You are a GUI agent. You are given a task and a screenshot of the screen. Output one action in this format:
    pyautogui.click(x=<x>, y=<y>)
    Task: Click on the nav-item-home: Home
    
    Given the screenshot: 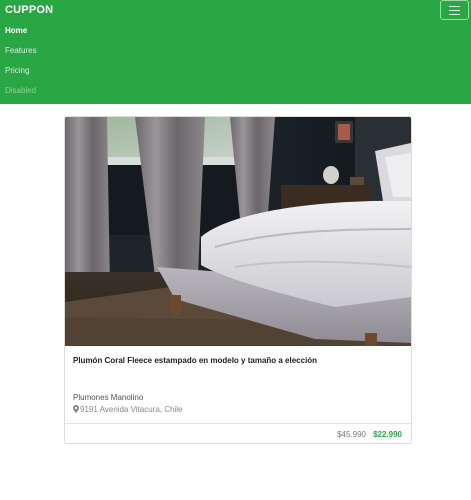 What is the action you would take?
    pyautogui.click(x=21, y=36)
    